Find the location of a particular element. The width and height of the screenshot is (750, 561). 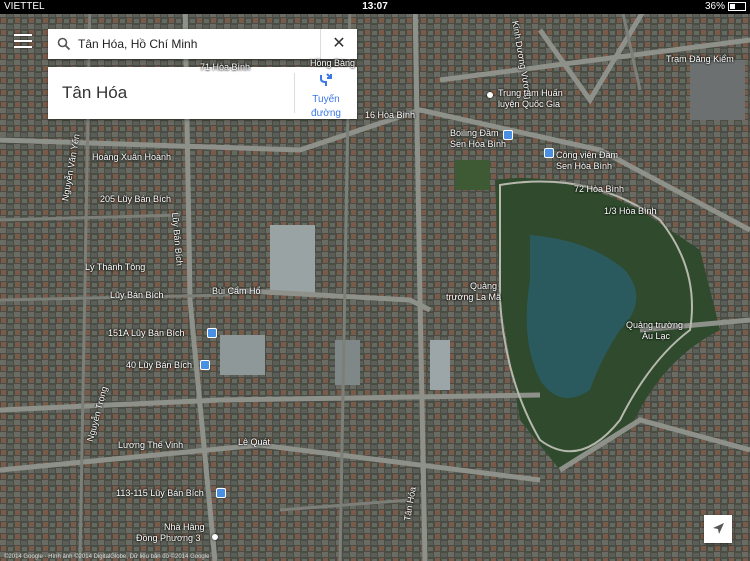

map-label: 113-115 Lũy Bán Bích is located at coordinates (160, 493).